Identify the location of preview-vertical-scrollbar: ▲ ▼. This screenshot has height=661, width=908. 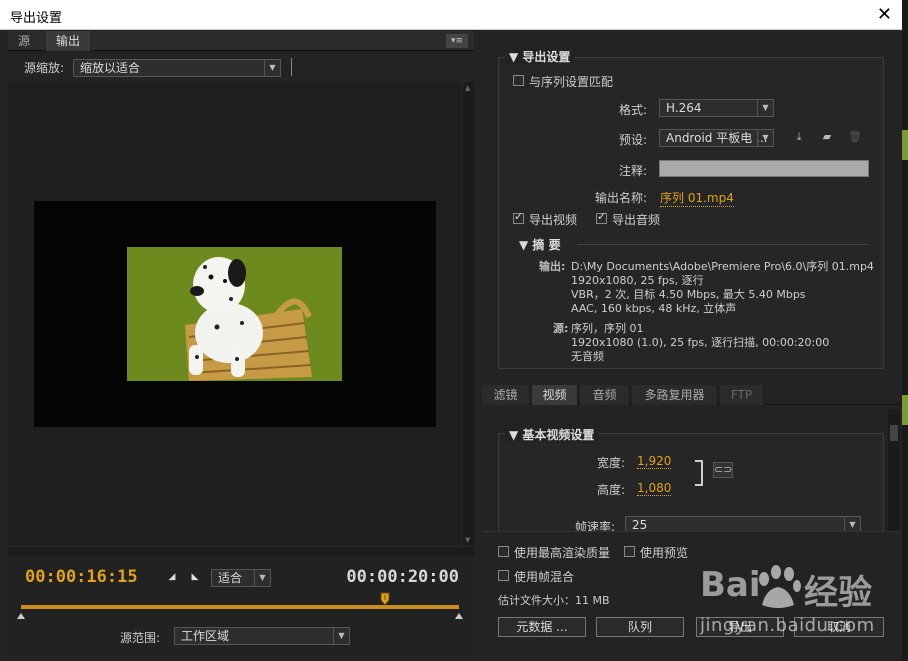
(468, 314).